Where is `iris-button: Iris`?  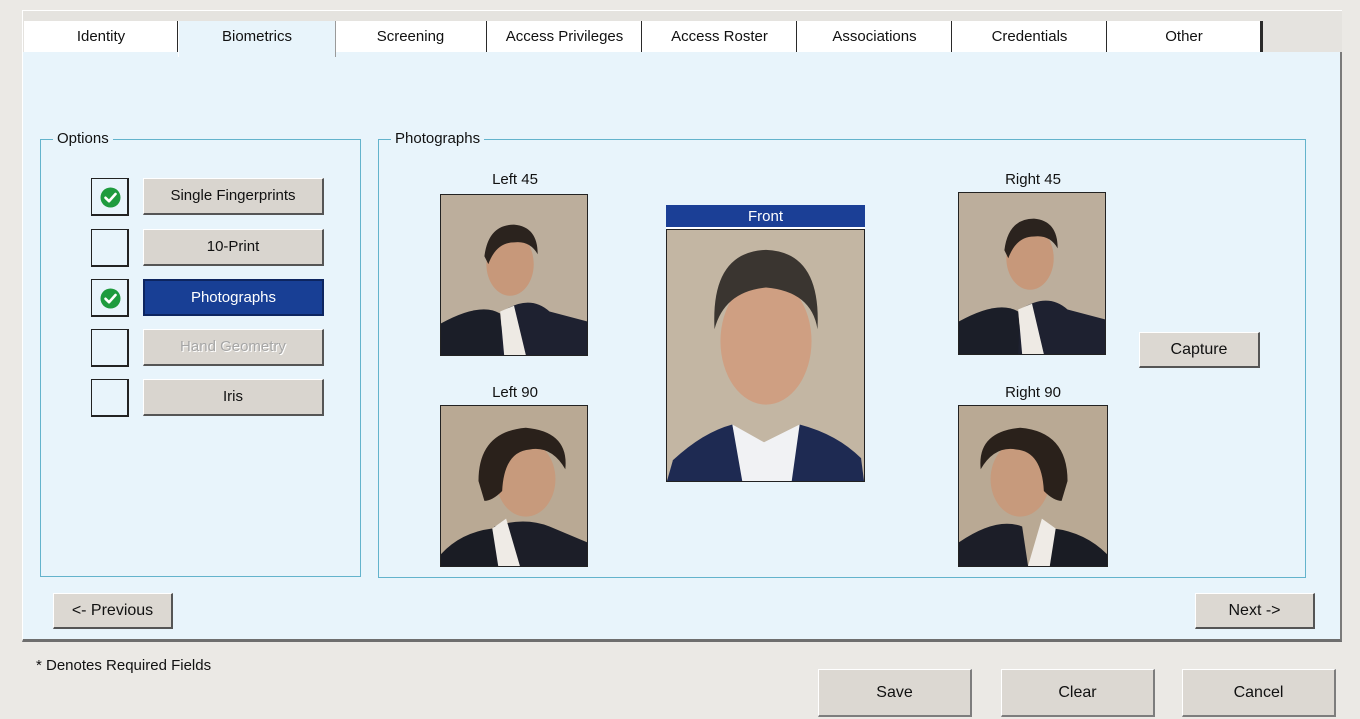 iris-button: Iris is located at coordinates (233, 397).